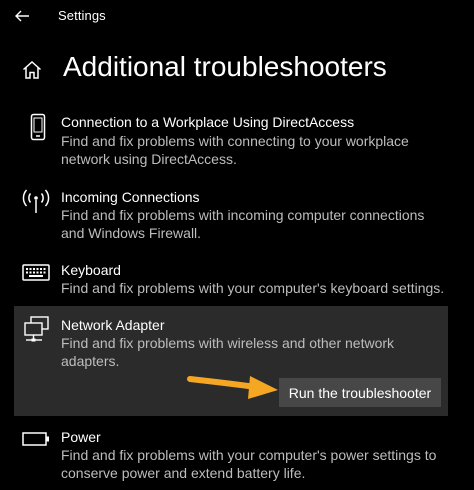 Image resolution: width=474 pixels, height=490 pixels. What do you see at coordinates (81, 437) in the screenshot?
I see `item-title: Power` at bounding box center [81, 437].